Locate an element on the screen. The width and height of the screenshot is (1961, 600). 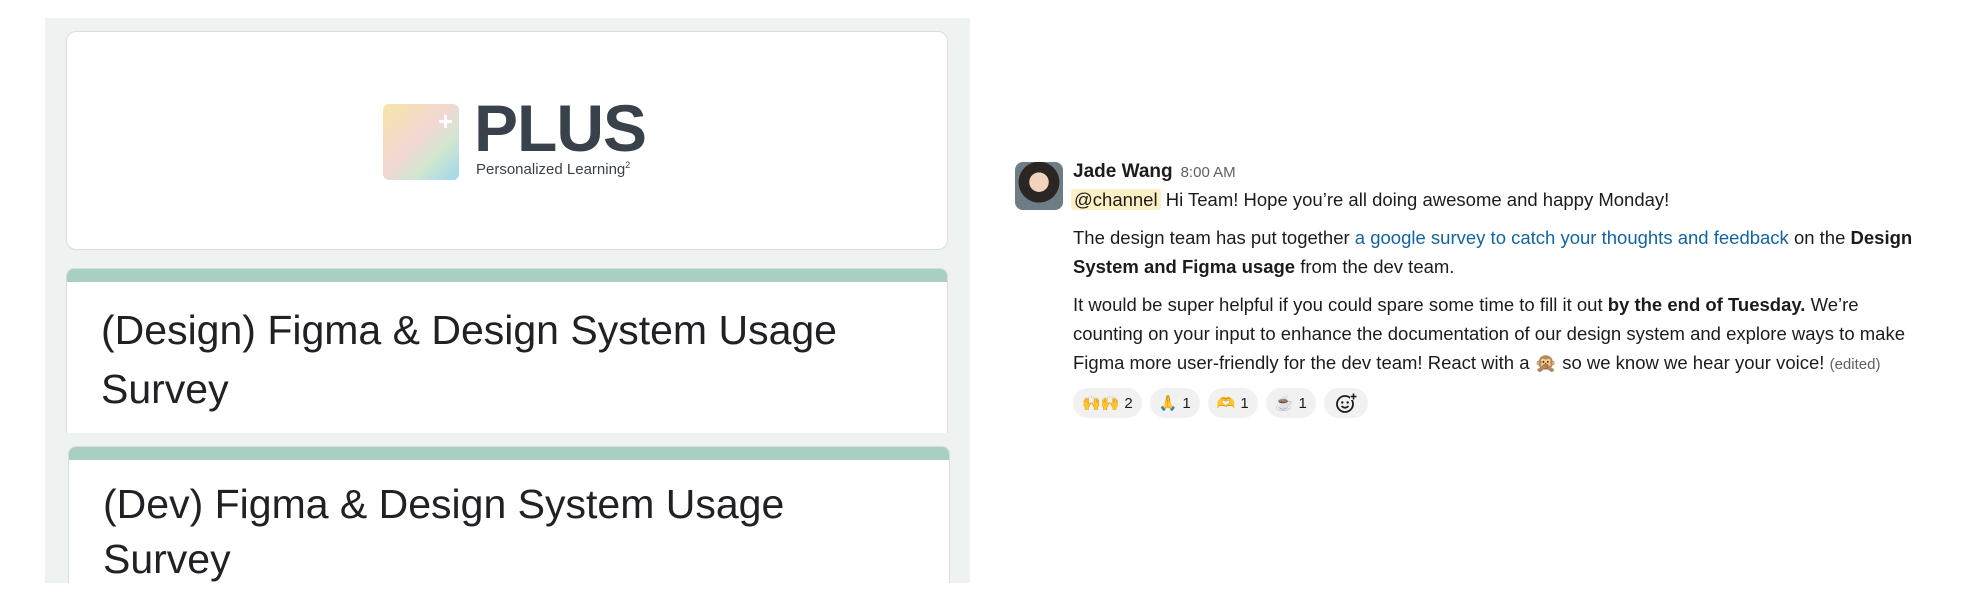
folded-hands-icon: 🙏 is located at coordinates (1168, 403).